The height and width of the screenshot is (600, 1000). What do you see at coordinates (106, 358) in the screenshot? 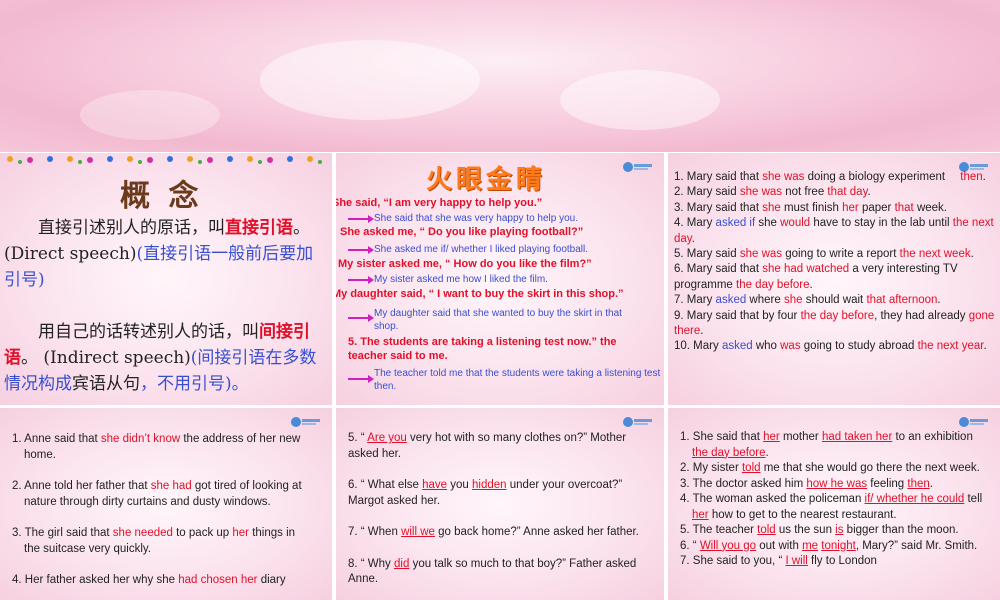
I see `text: 。 (Indirect speech)` at bounding box center [106, 358].